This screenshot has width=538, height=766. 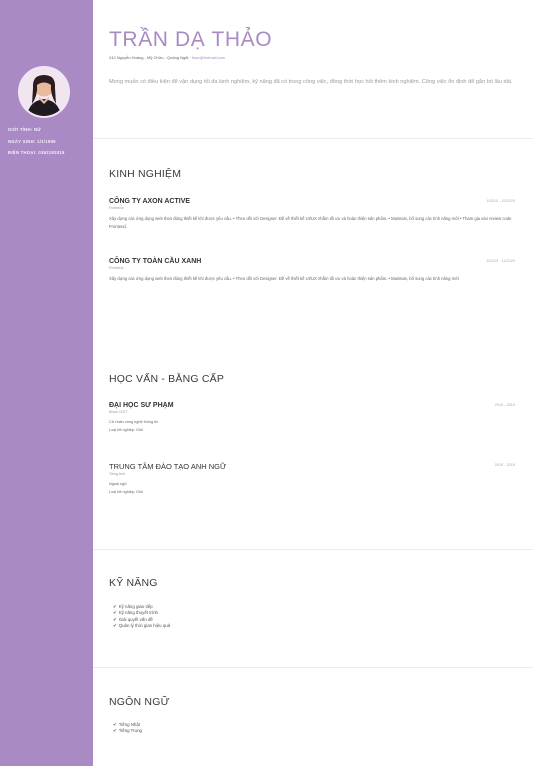 What do you see at coordinates (167, 379) in the screenshot?
I see `education-title: HỌC VẤN - BẰNG CẤP` at bounding box center [167, 379].